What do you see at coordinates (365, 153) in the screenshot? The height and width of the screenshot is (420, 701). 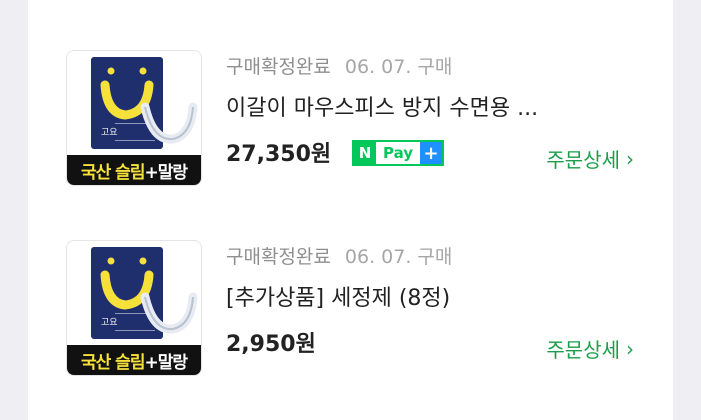 I see `naver-n-icon: N` at bounding box center [365, 153].